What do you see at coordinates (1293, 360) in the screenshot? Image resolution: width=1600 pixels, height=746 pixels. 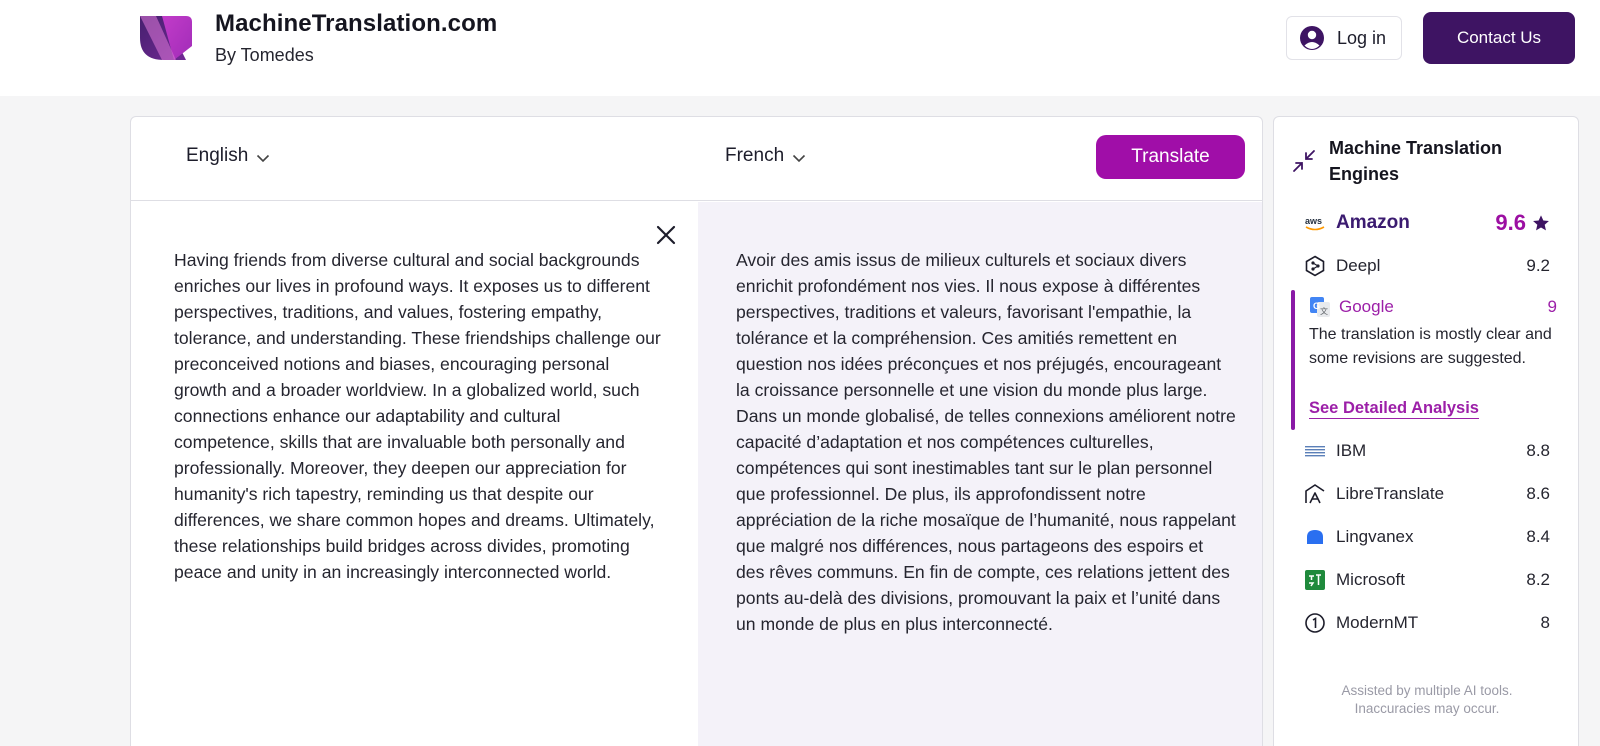 I see `selection-indicator` at bounding box center [1293, 360].